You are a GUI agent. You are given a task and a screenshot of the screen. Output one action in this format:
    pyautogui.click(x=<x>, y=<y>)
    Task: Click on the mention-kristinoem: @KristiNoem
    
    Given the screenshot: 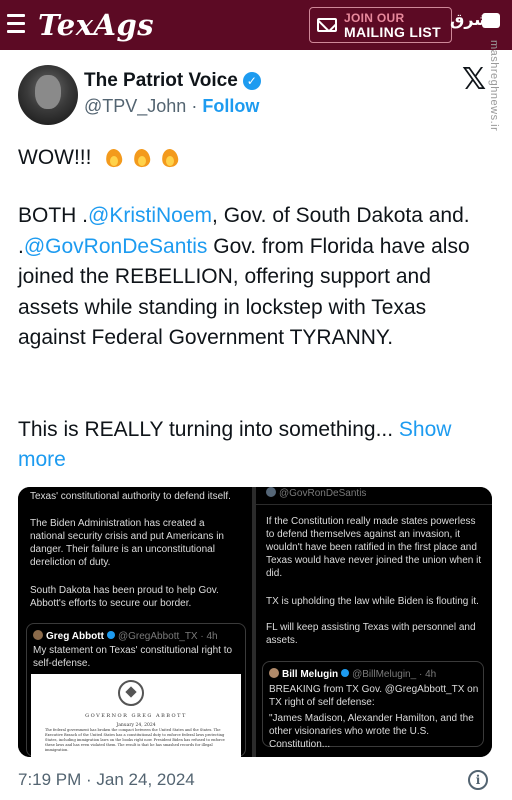 What is the action you would take?
    pyautogui.click(x=150, y=215)
    